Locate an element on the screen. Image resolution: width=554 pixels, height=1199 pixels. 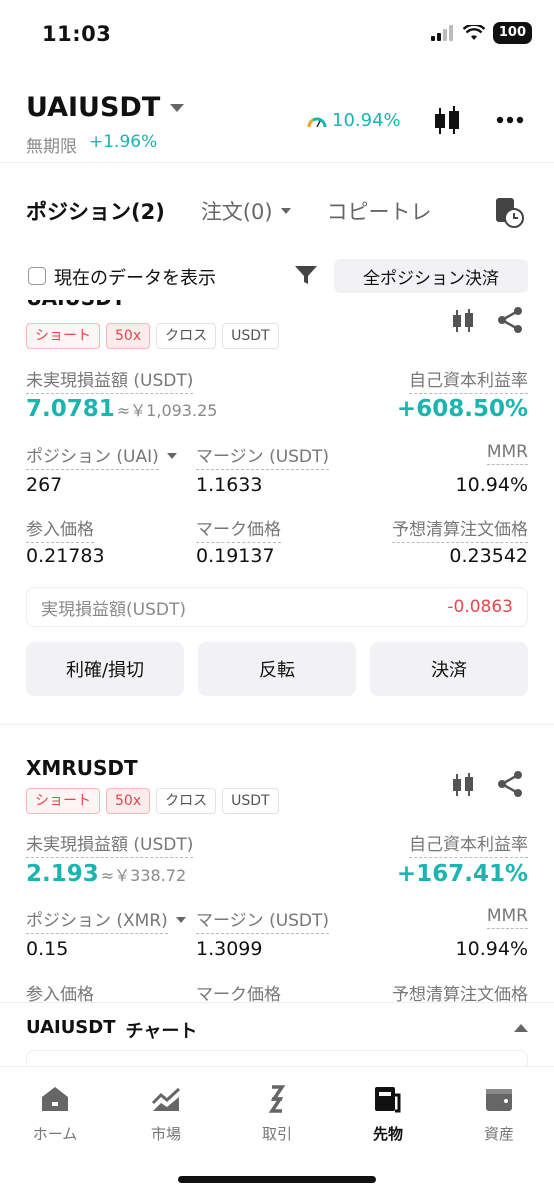
tab-copytrade: コピートレ is located at coordinates (379, 211).